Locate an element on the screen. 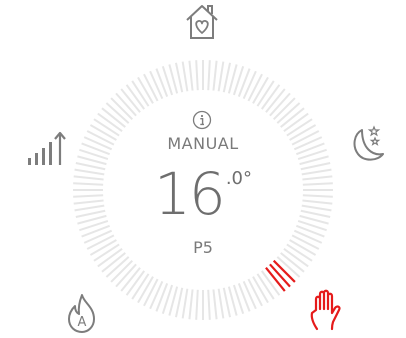 The height and width of the screenshot is (338, 406). profile-label: P5 is located at coordinates (203, 247).